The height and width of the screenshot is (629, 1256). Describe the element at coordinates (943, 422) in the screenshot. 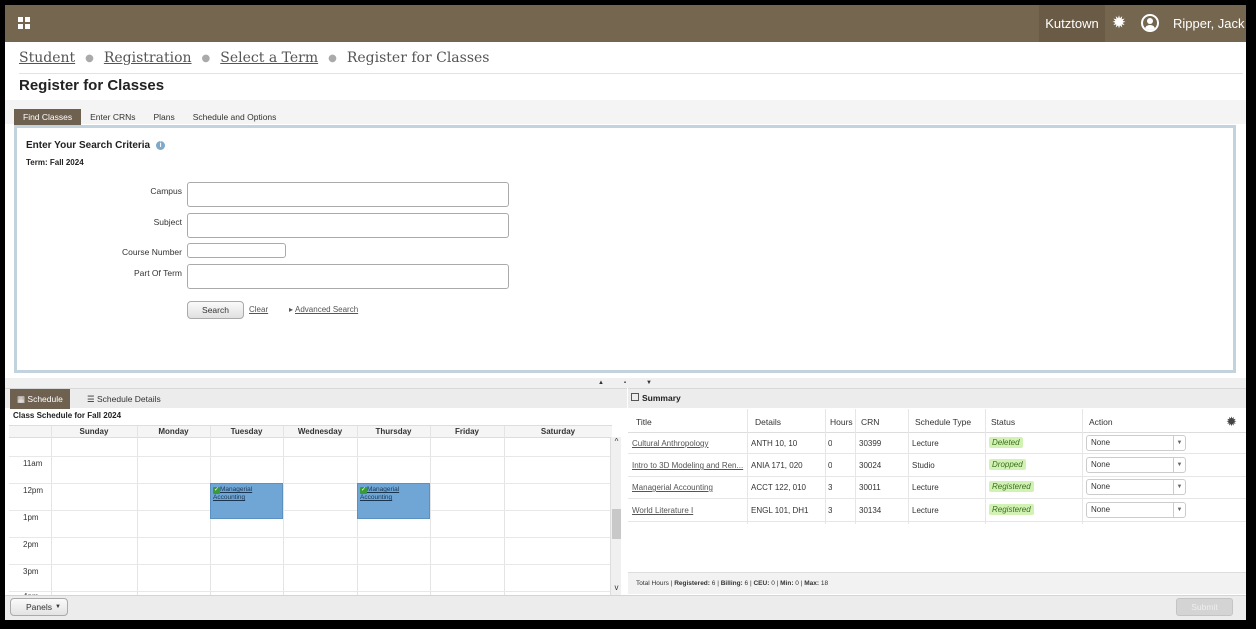

I see `col-schedule-type: Schedule Type` at that location.